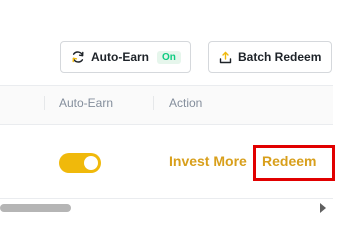  I want to click on auto-earn-status-badge: On, so click(169, 57).